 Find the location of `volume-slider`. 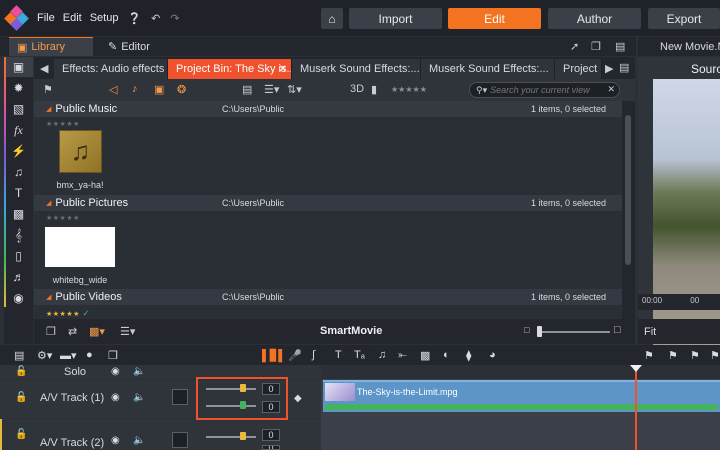

volume-slider is located at coordinates (231, 389).